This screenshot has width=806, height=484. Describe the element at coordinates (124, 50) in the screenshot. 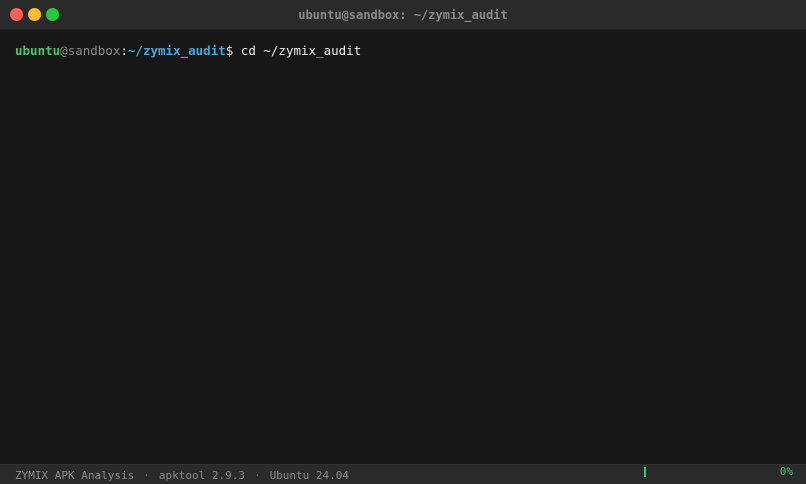

I see `prompt-colon: :` at that location.